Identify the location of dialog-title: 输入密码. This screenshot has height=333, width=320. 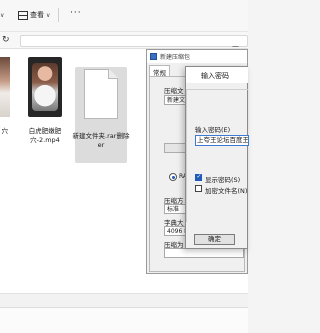
(215, 76).